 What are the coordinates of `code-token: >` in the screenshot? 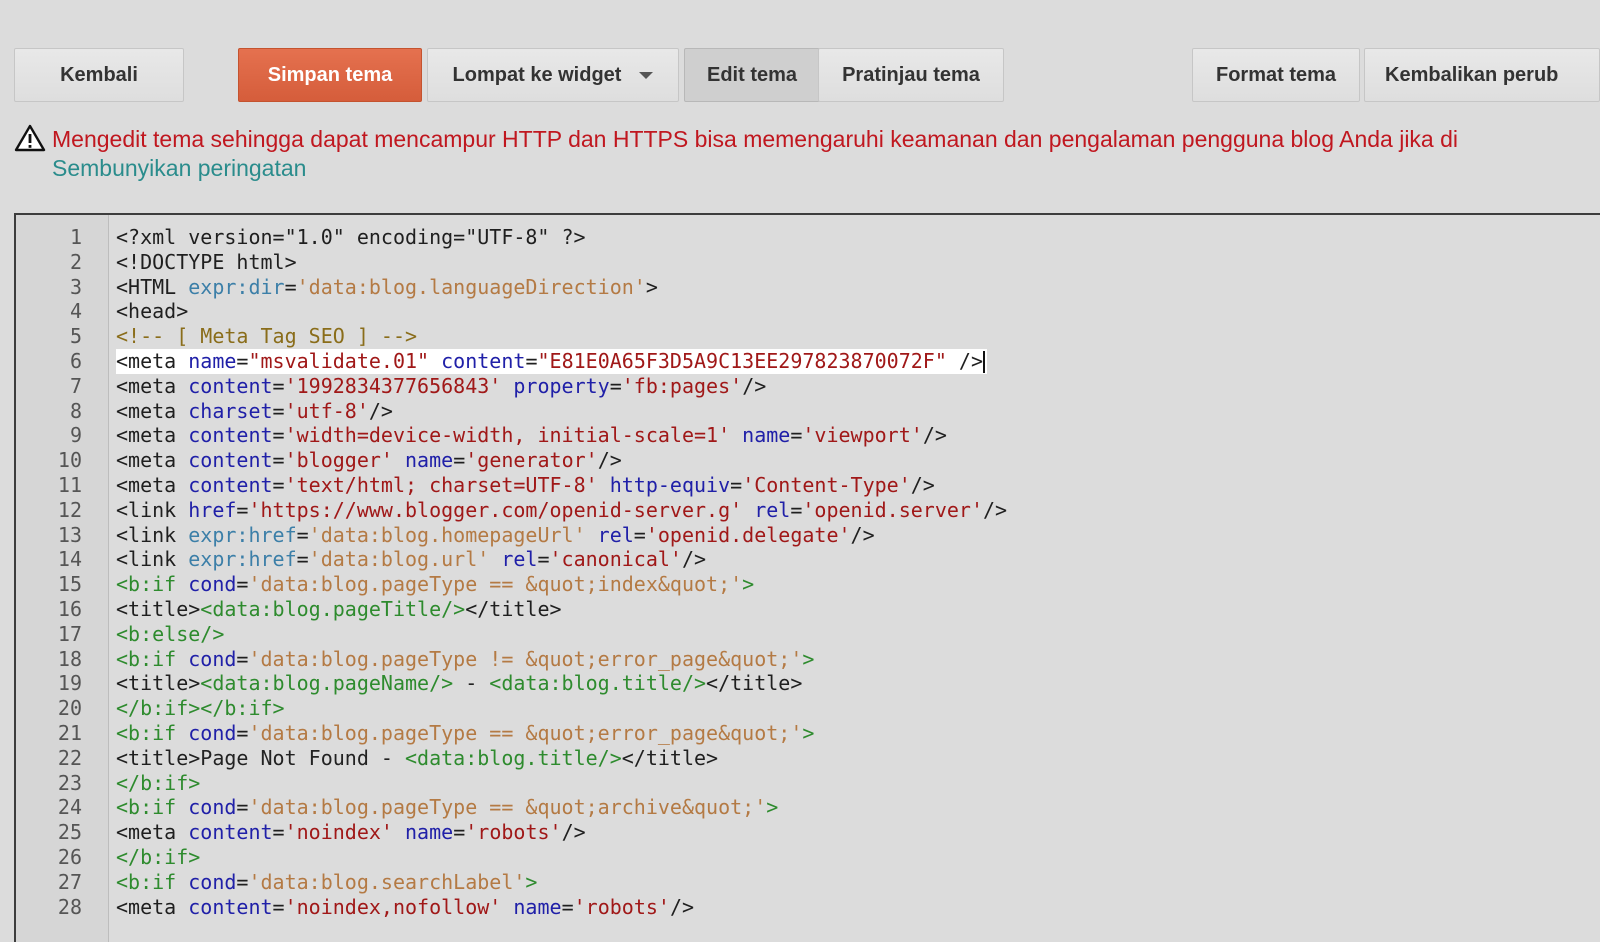 It's located at (808, 658).